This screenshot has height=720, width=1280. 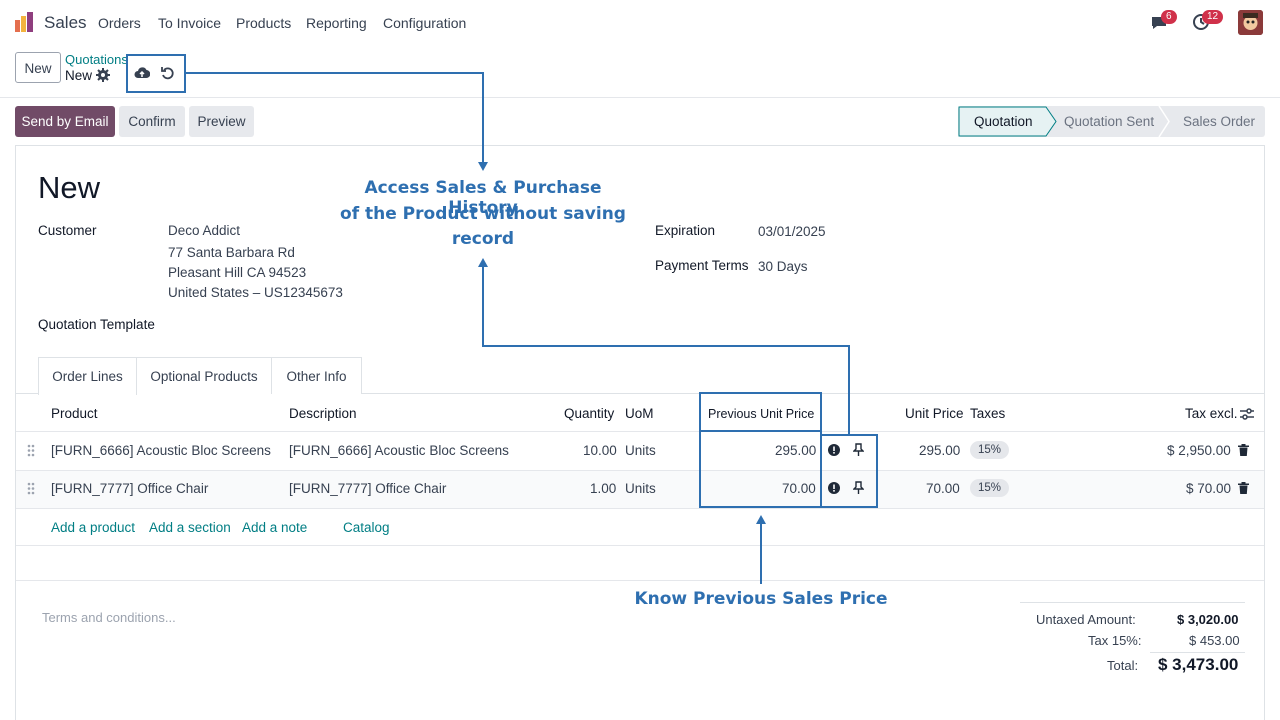 I want to click on menu-reporting: Reporting, so click(x=336, y=23).